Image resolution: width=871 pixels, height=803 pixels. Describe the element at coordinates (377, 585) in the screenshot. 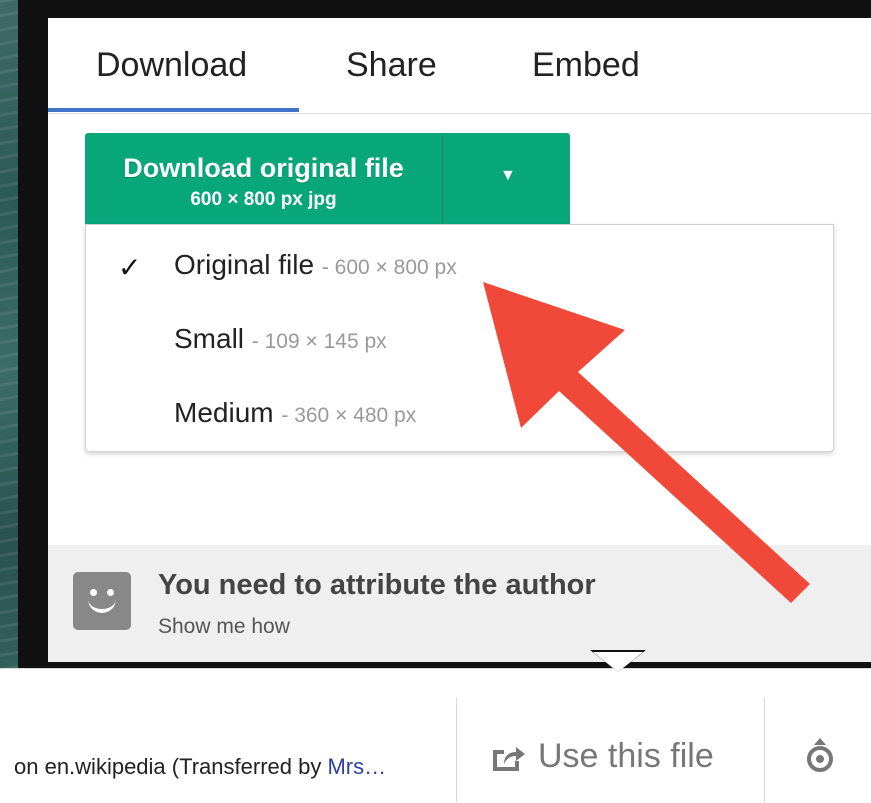

I see `attribution-title: You need to attribute the author` at that location.